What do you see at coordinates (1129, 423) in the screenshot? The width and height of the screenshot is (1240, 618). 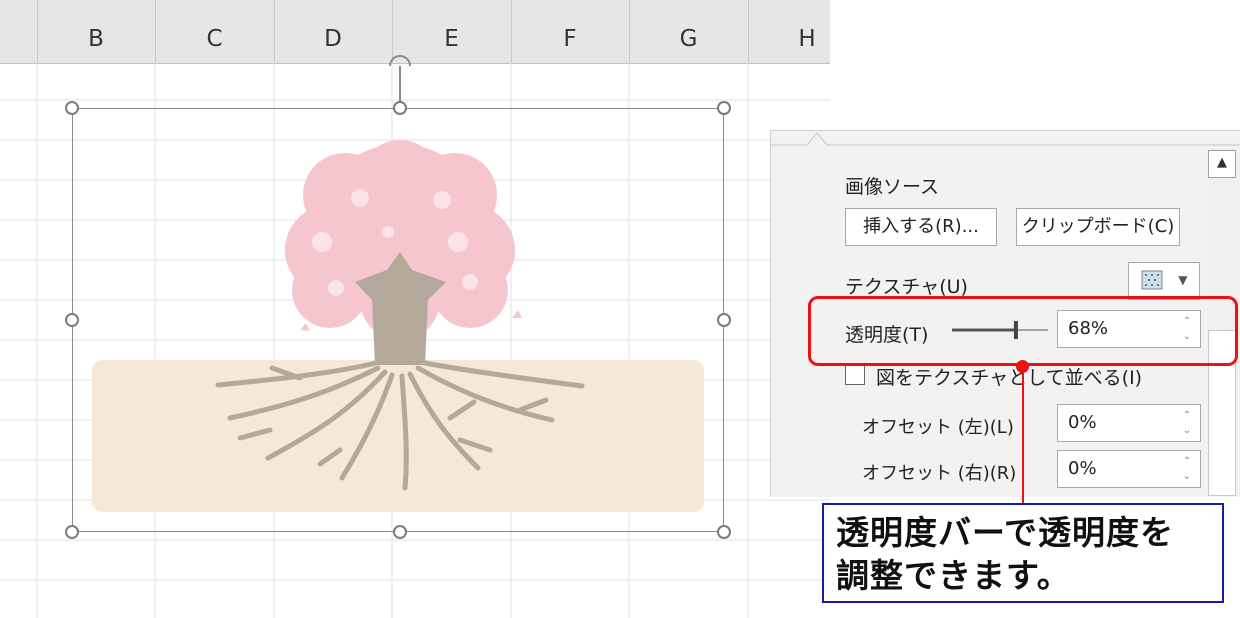 I see `offset-left-spinner: 0% ⌃ ⌄` at bounding box center [1129, 423].